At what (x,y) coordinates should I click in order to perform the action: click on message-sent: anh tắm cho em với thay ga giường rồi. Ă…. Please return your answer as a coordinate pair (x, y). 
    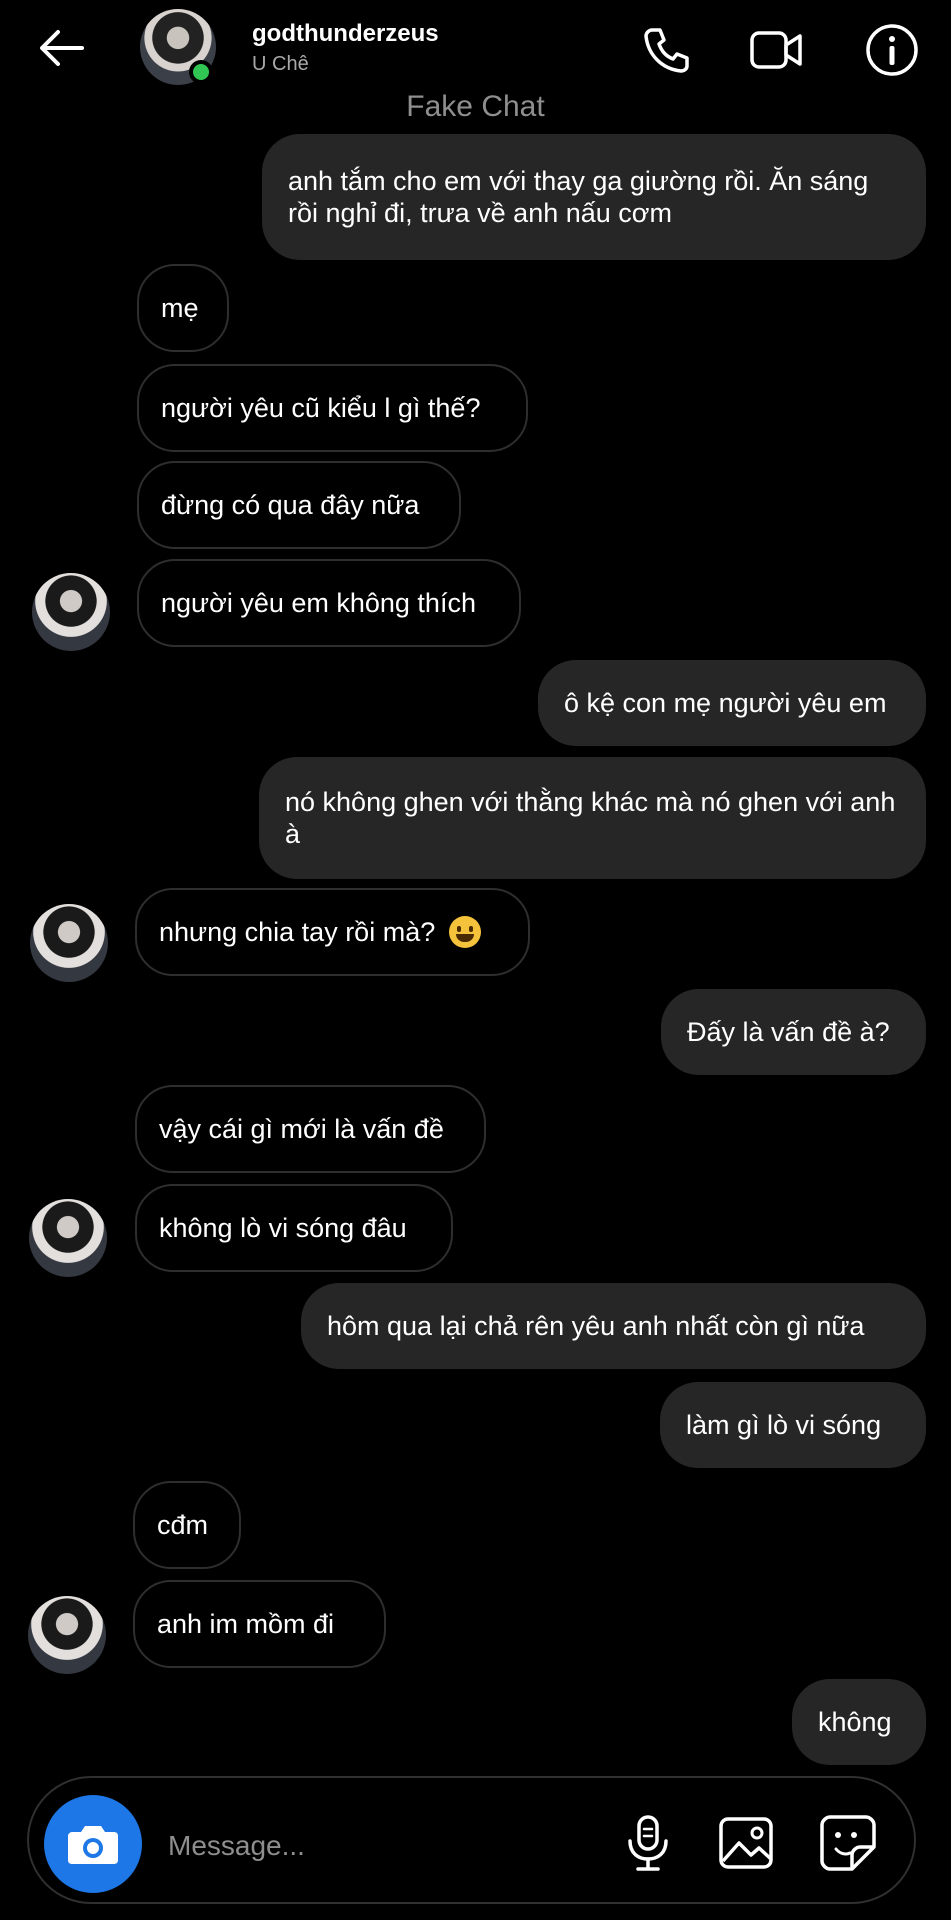
    Looking at the image, I should click on (594, 197).